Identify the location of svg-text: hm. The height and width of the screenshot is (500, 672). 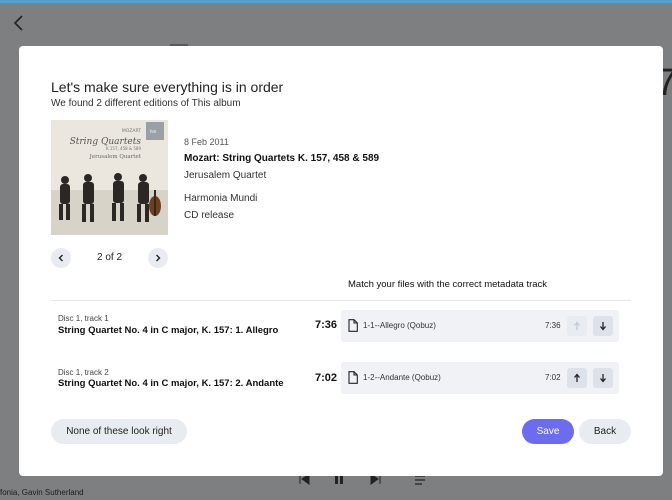
(153, 131).